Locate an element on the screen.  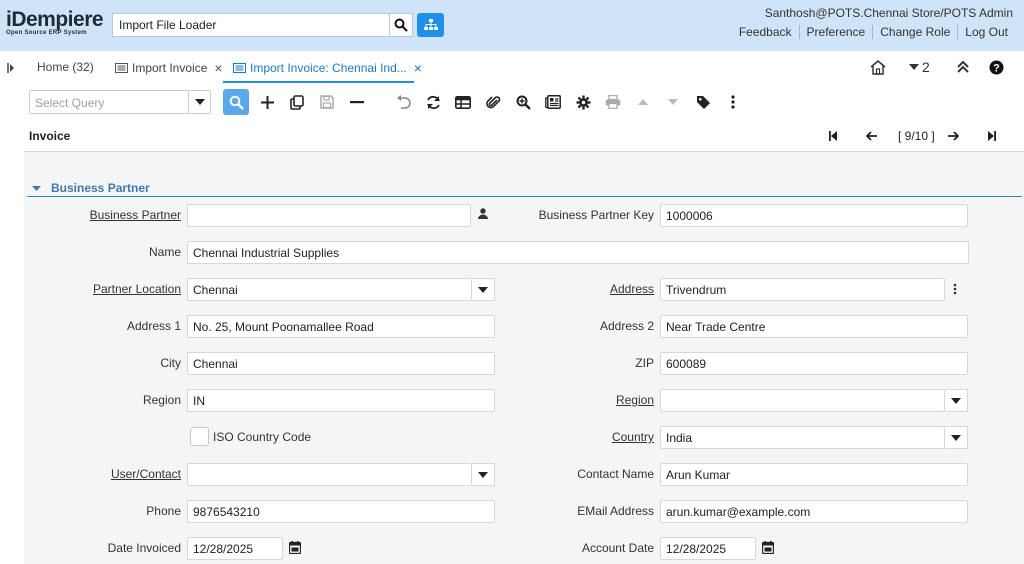
phone-label: Phone is located at coordinates (163, 511).